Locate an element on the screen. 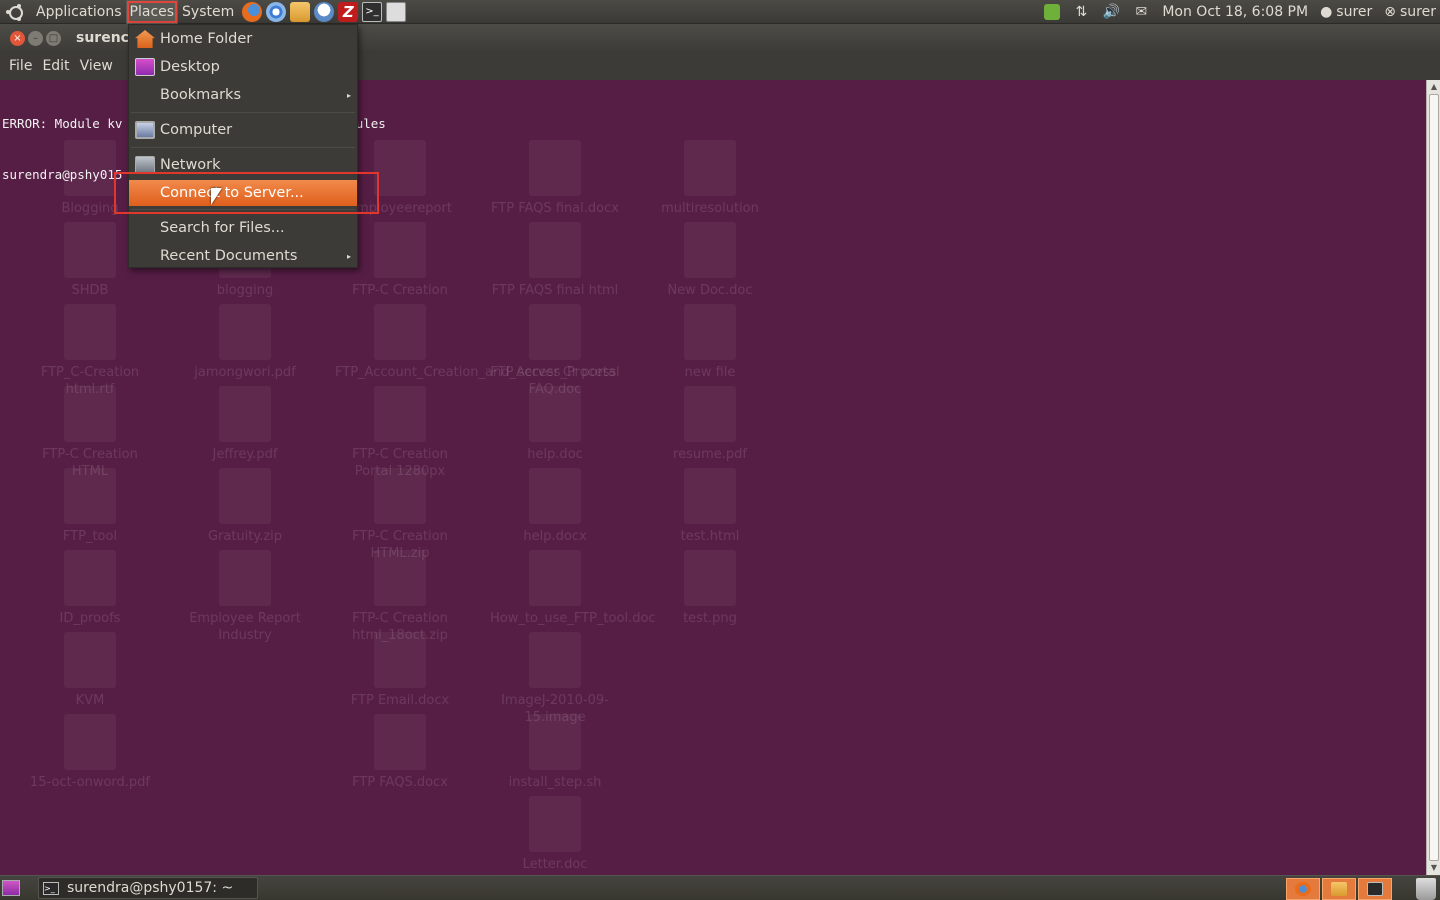 The height and width of the screenshot is (900, 1440). chromium-launcher-icon is located at coordinates (276, 11).